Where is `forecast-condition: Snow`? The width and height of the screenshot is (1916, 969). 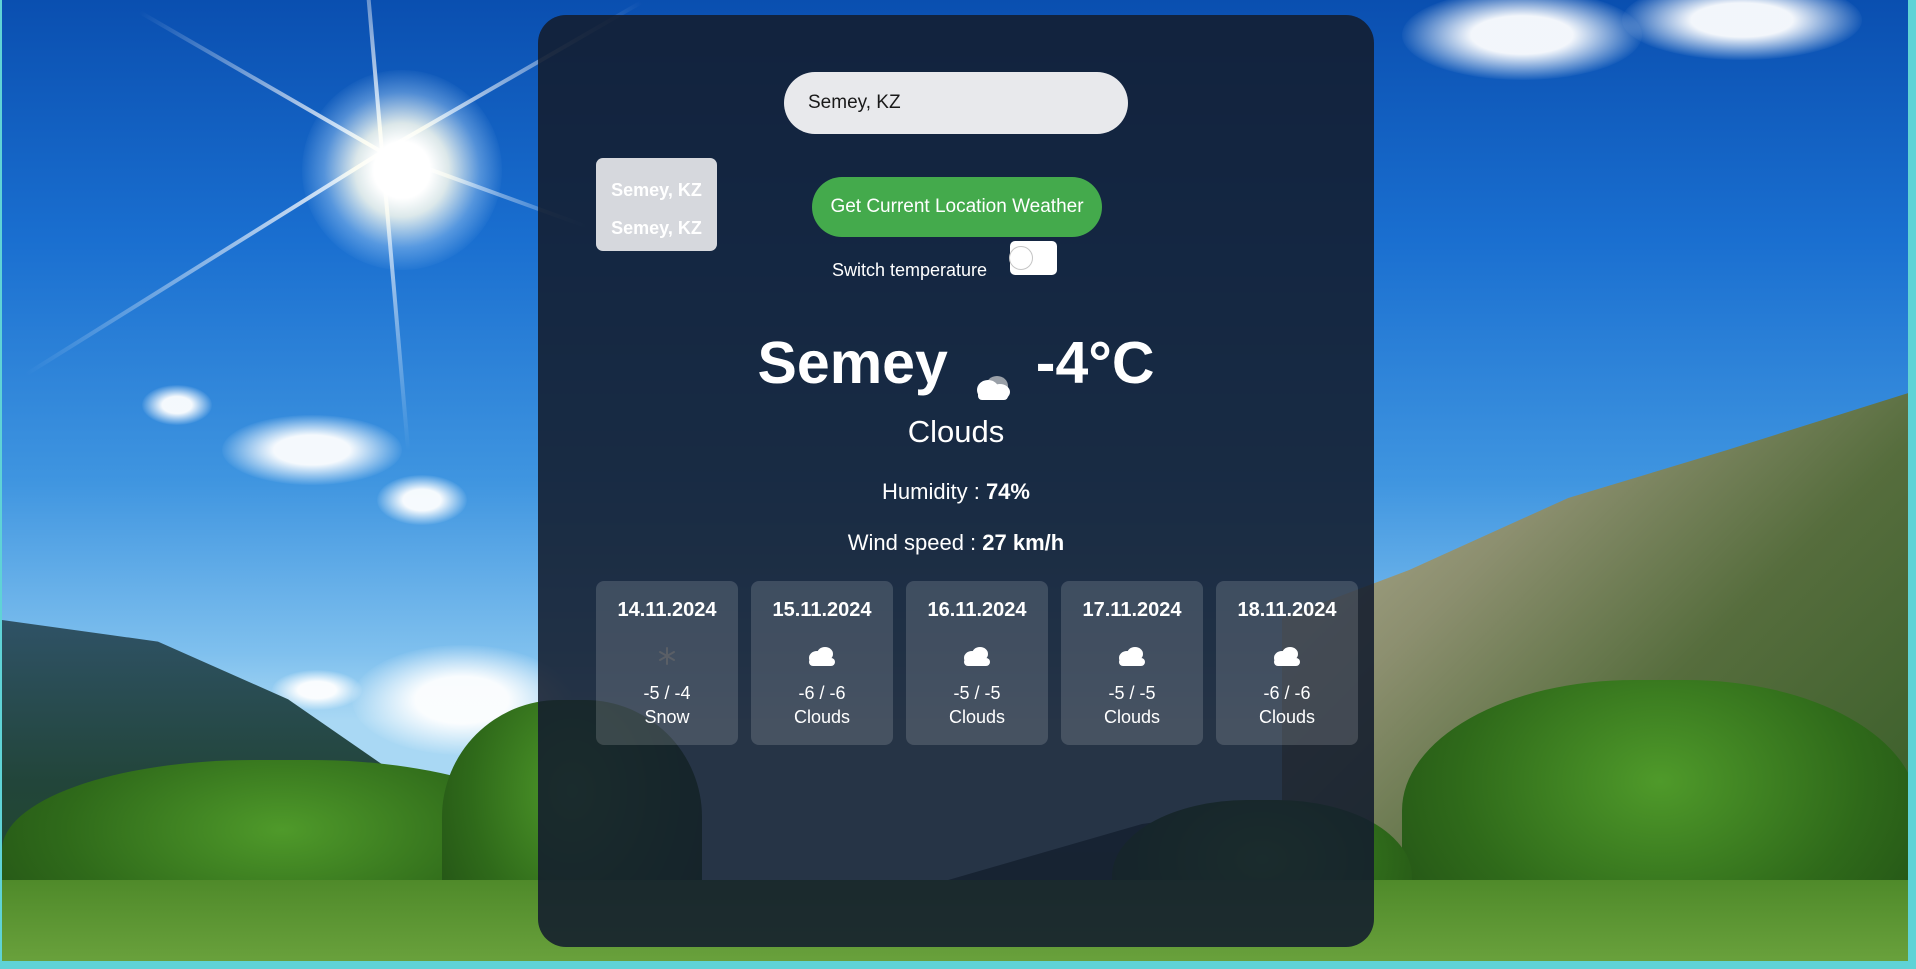
forecast-condition: Snow is located at coordinates (667, 717).